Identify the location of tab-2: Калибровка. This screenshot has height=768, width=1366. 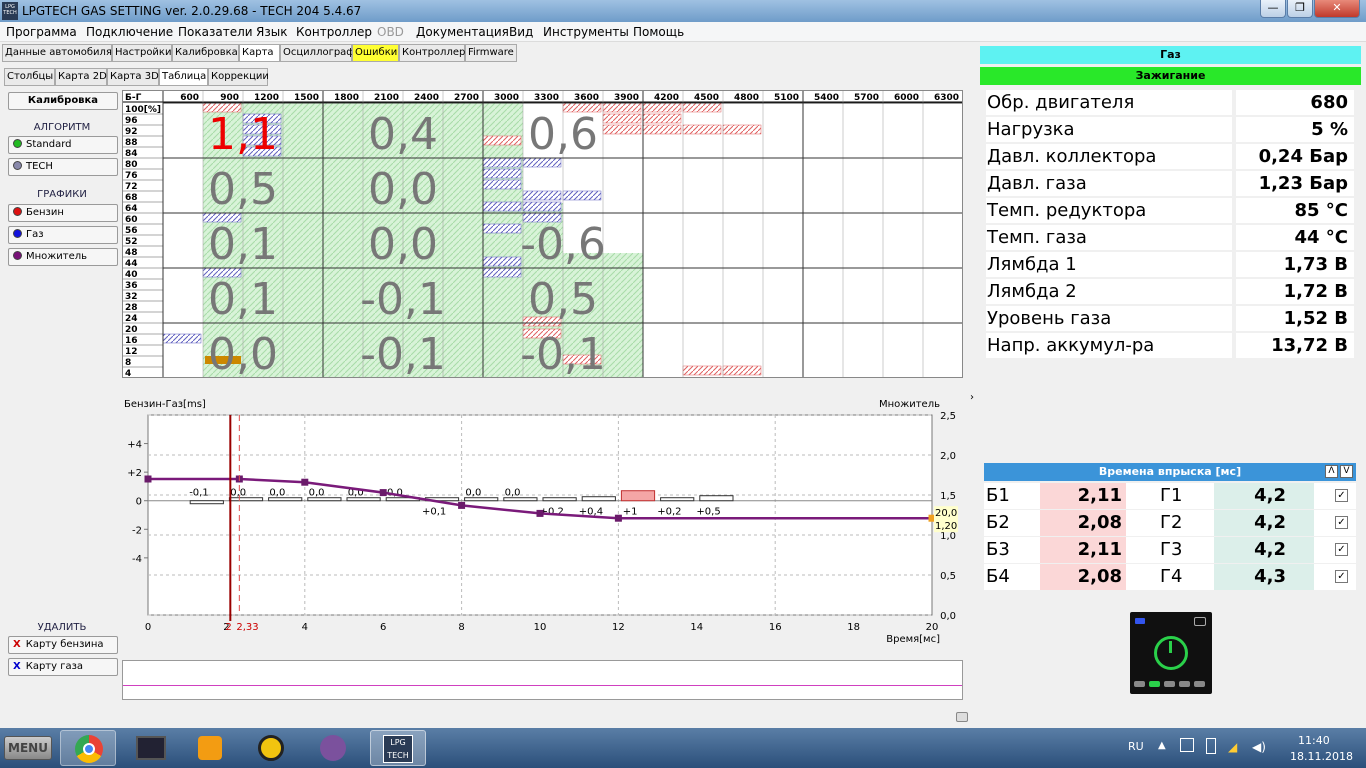
(205, 53).